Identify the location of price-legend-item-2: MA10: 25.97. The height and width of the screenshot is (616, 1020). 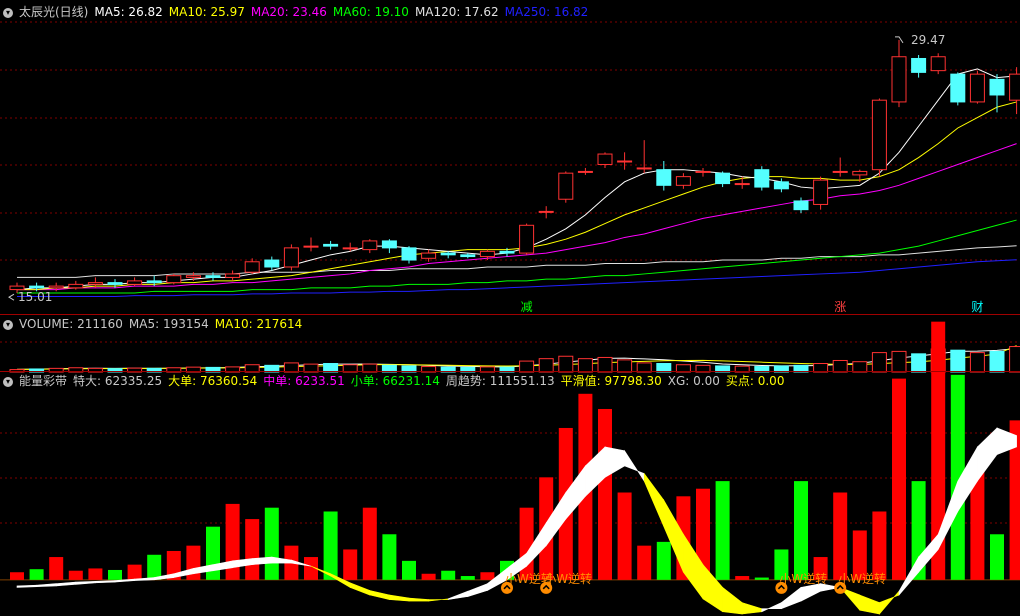
(206, 12).